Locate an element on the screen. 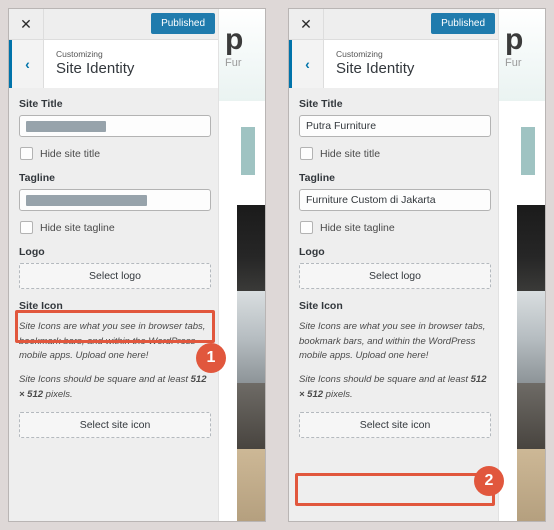 The width and height of the screenshot is (554, 530). site-preview-left: p Fur is located at coordinates (241, 265).